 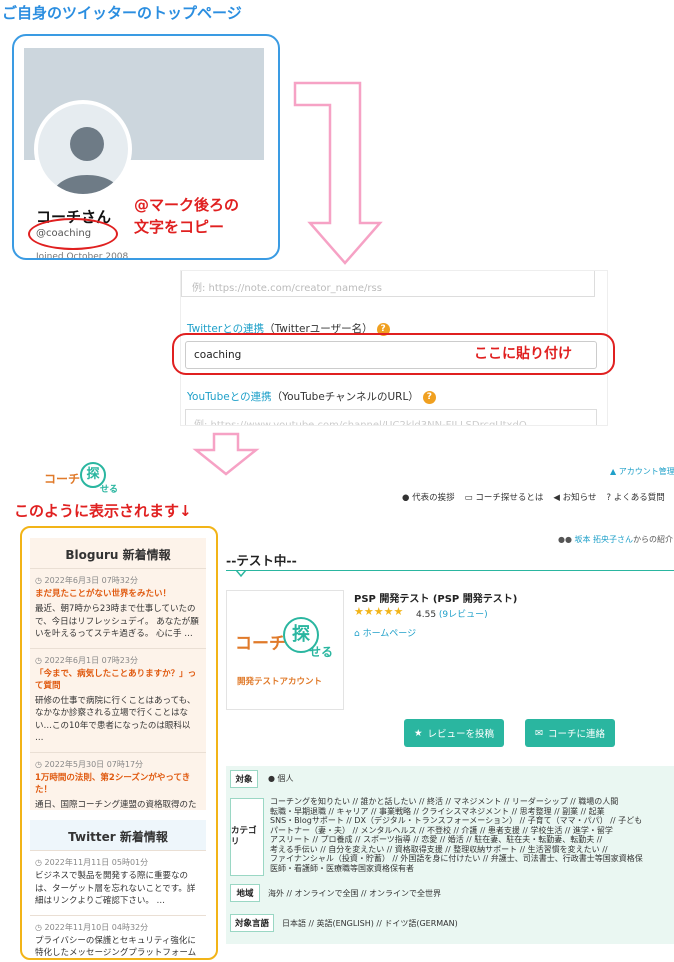 I want to click on entry-date: ◷ 2022年5月30日 07時17分, so click(x=118, y=764).